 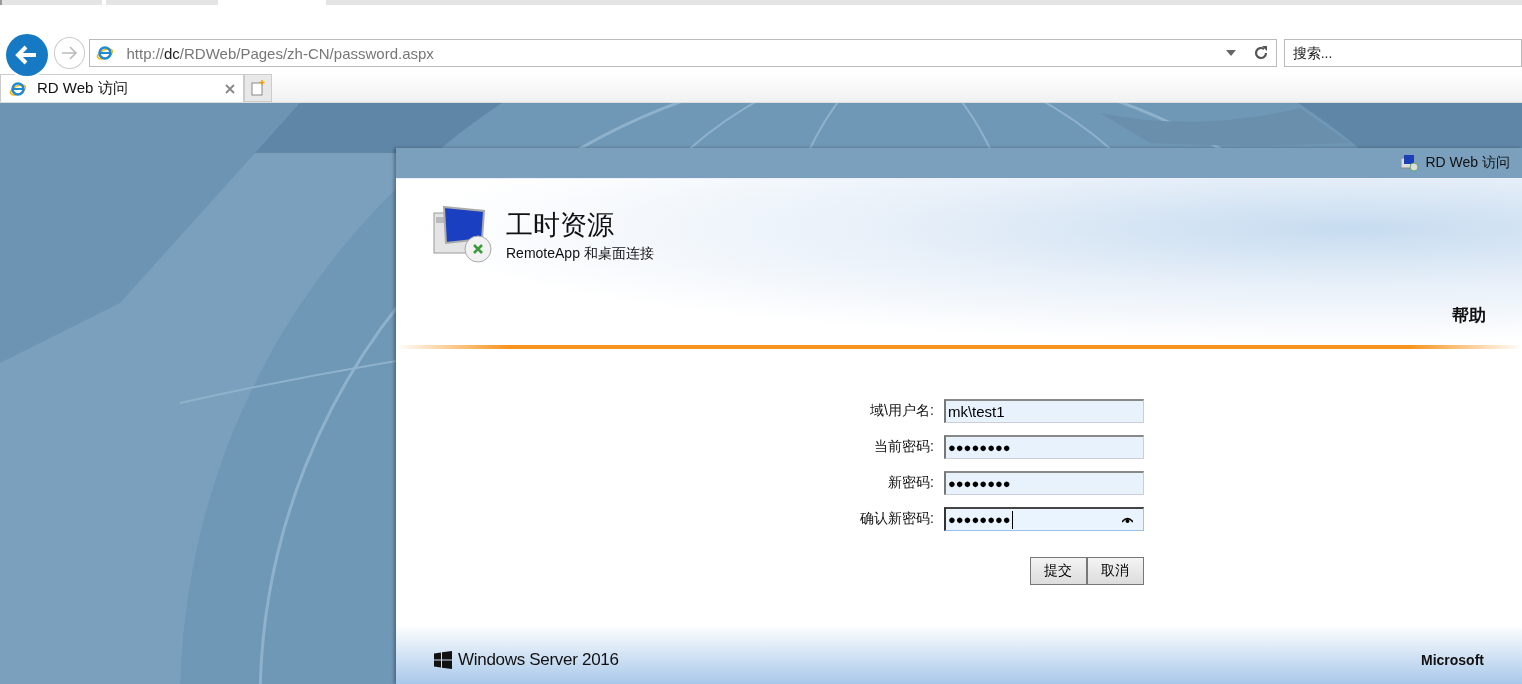 I want to click on microsoft-logo: Microsoft, so click(x=1452, y=659).